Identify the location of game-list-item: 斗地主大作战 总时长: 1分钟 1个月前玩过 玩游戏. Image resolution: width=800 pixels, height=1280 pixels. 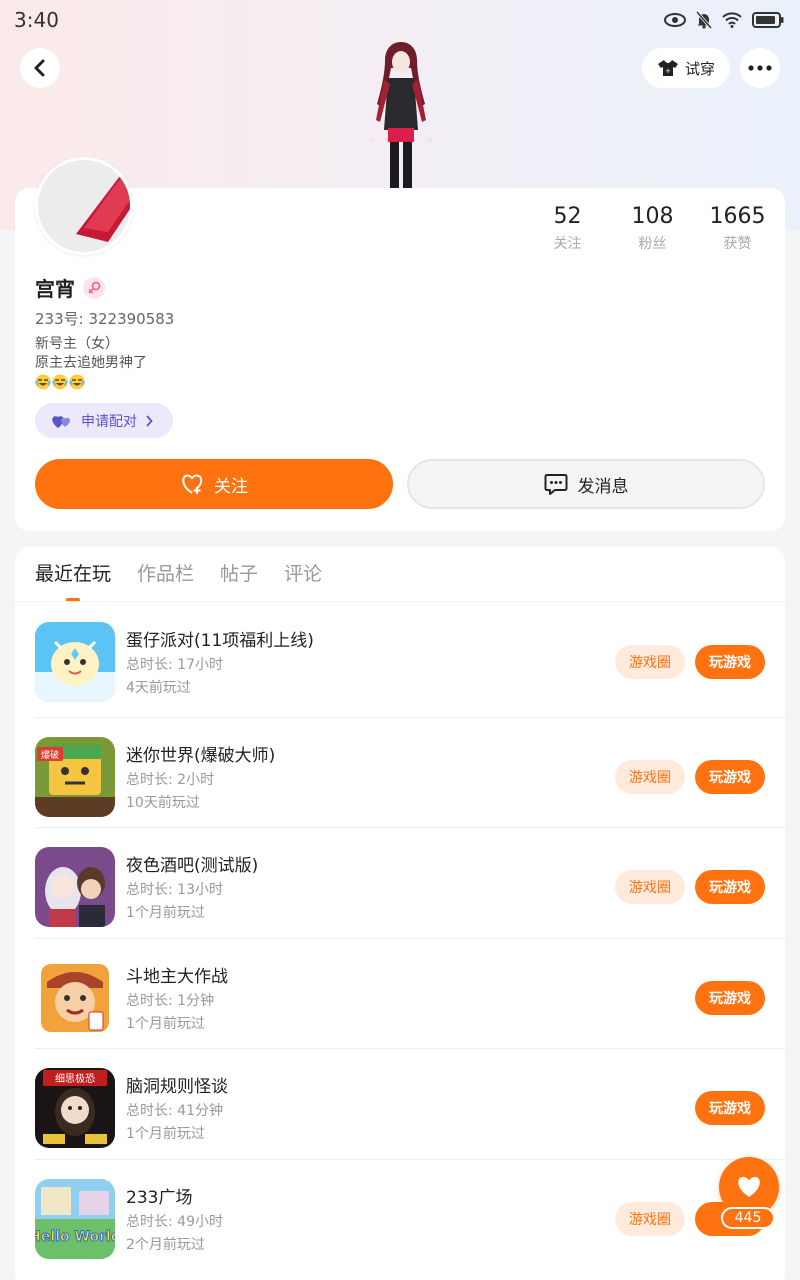
(410, 993).